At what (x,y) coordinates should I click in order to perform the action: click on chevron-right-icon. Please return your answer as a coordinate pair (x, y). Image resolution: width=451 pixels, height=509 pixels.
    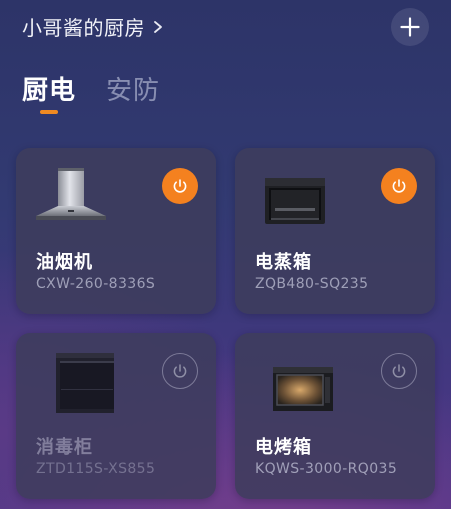
    Looking at the image, I should click on (158, 26).